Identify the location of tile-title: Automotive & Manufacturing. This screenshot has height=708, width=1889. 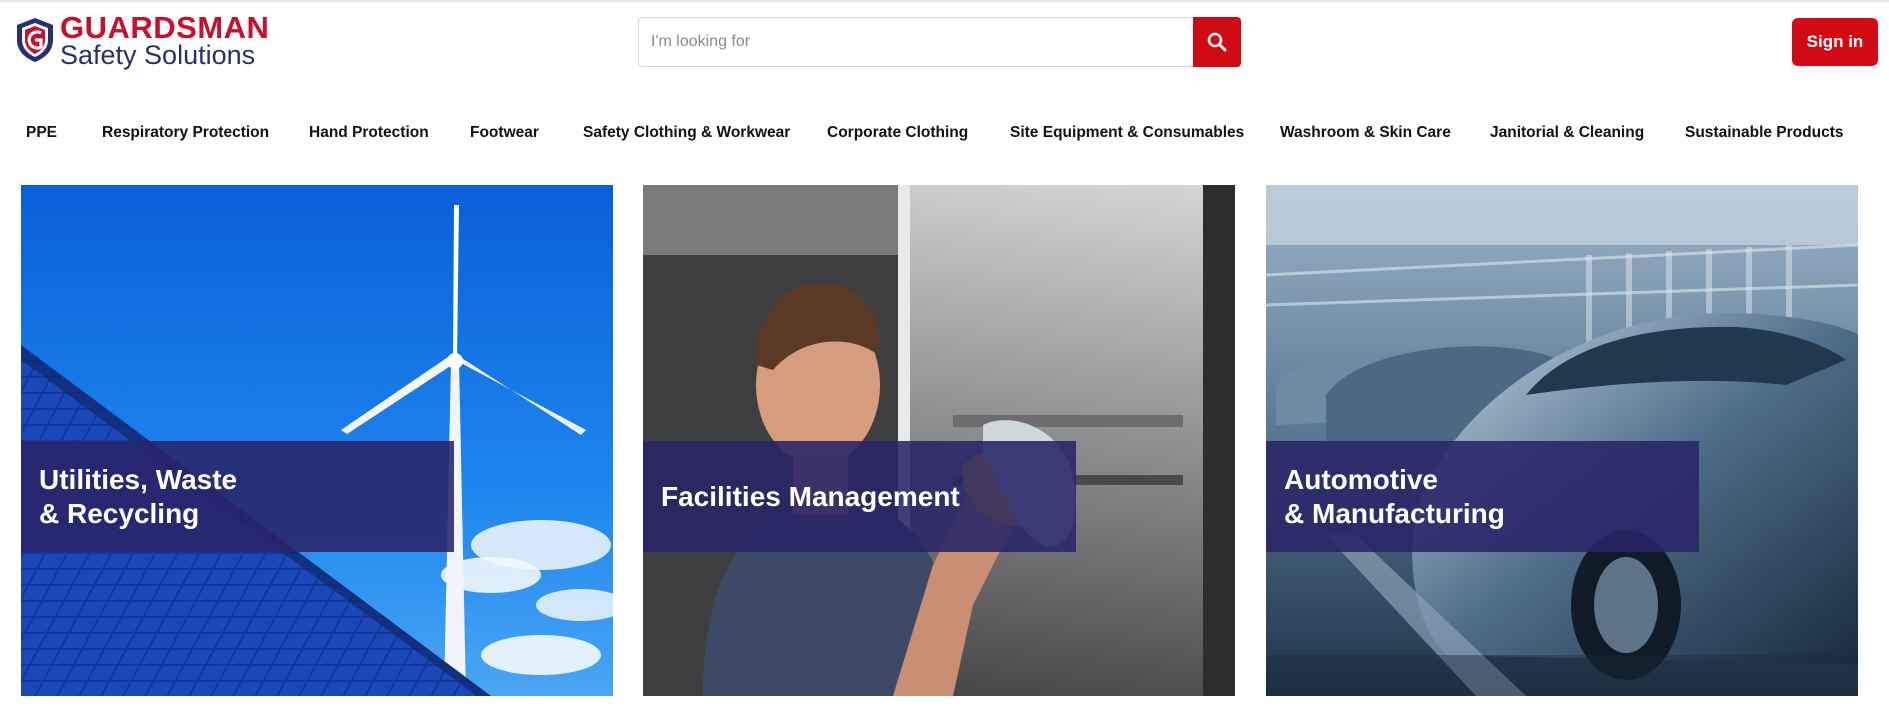
(1394, 496).